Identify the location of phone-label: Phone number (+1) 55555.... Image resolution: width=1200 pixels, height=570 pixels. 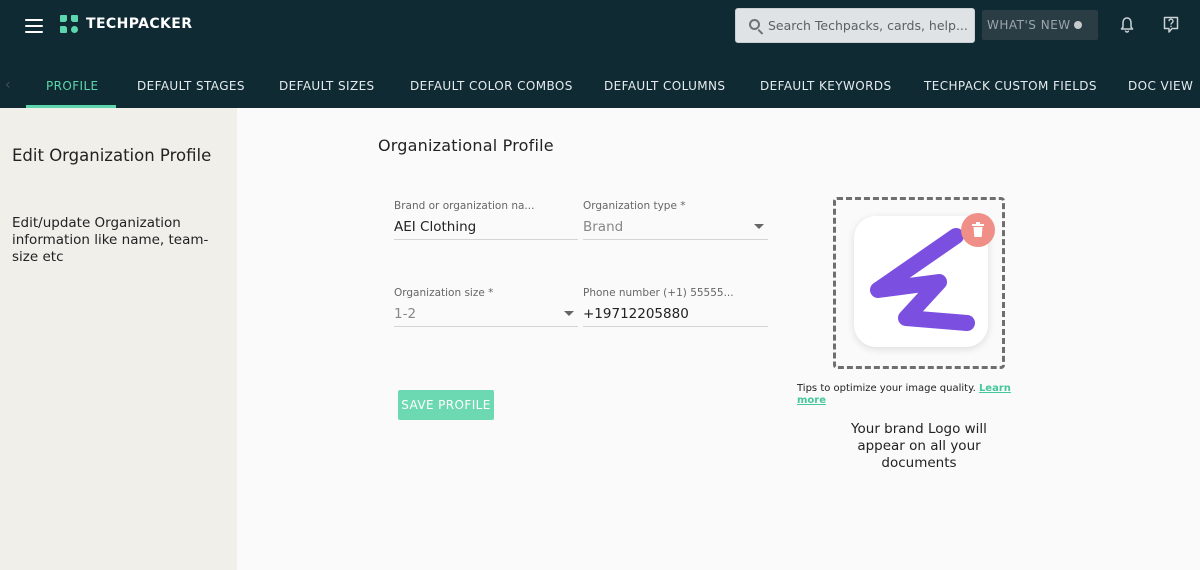
(658, 293).